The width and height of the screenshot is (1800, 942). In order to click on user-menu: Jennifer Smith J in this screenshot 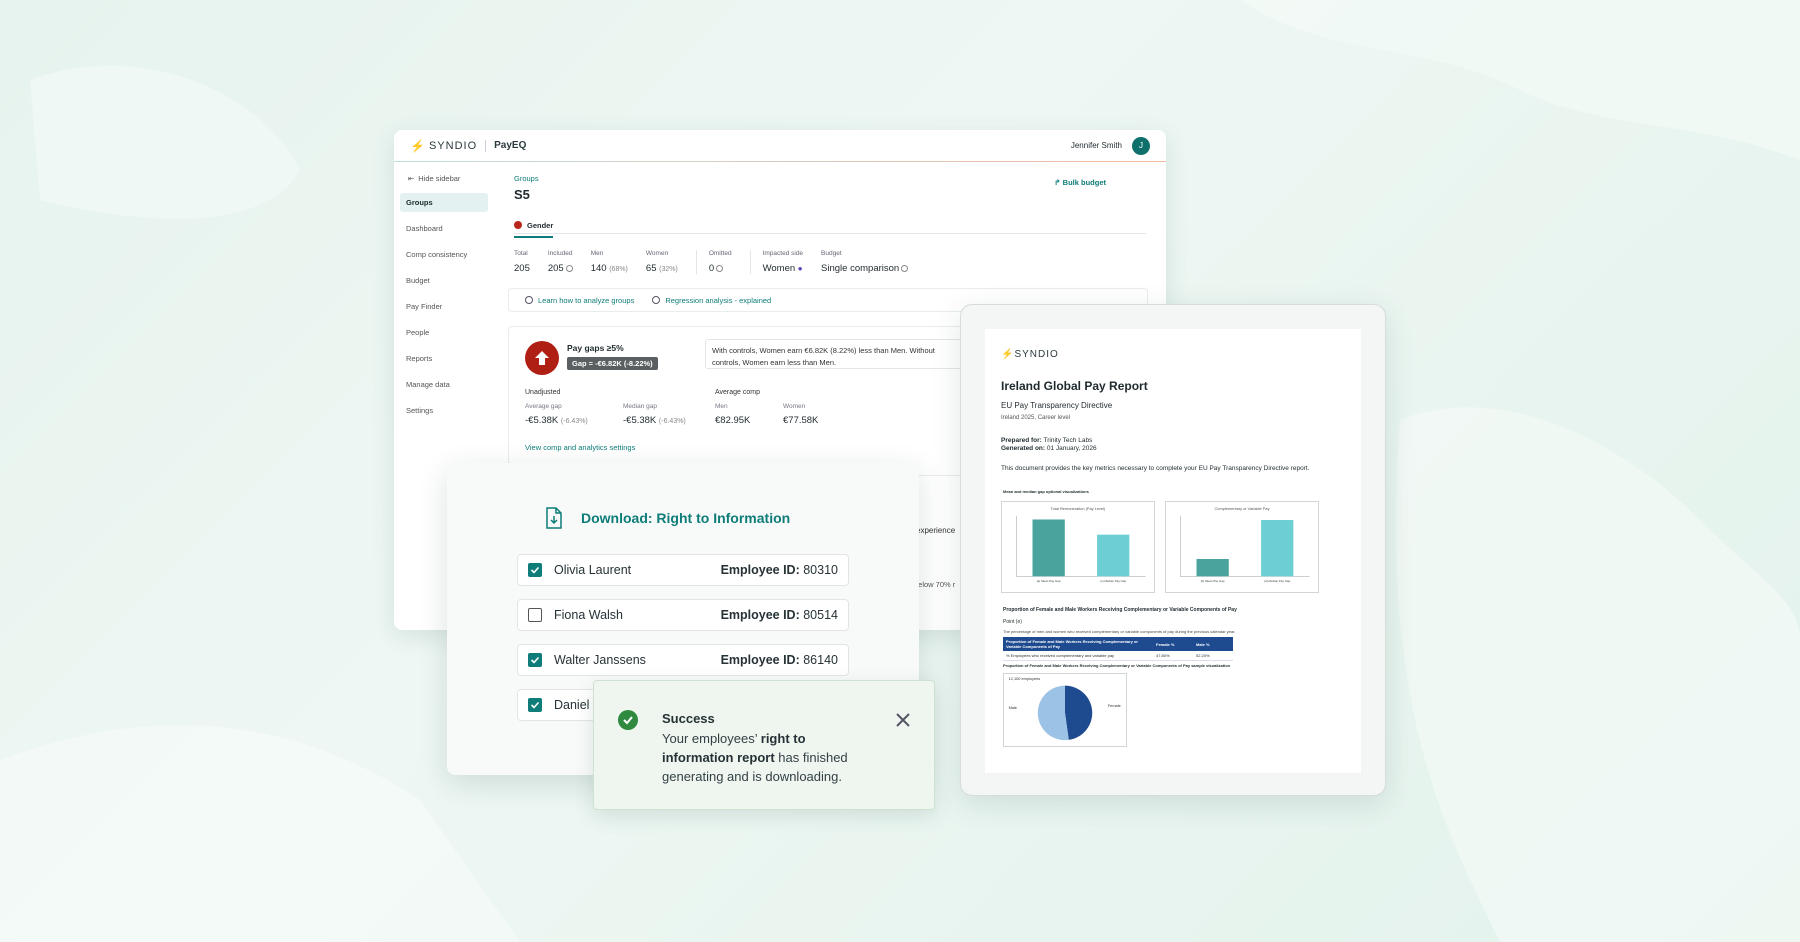, I will do `click(1110, 145)`.